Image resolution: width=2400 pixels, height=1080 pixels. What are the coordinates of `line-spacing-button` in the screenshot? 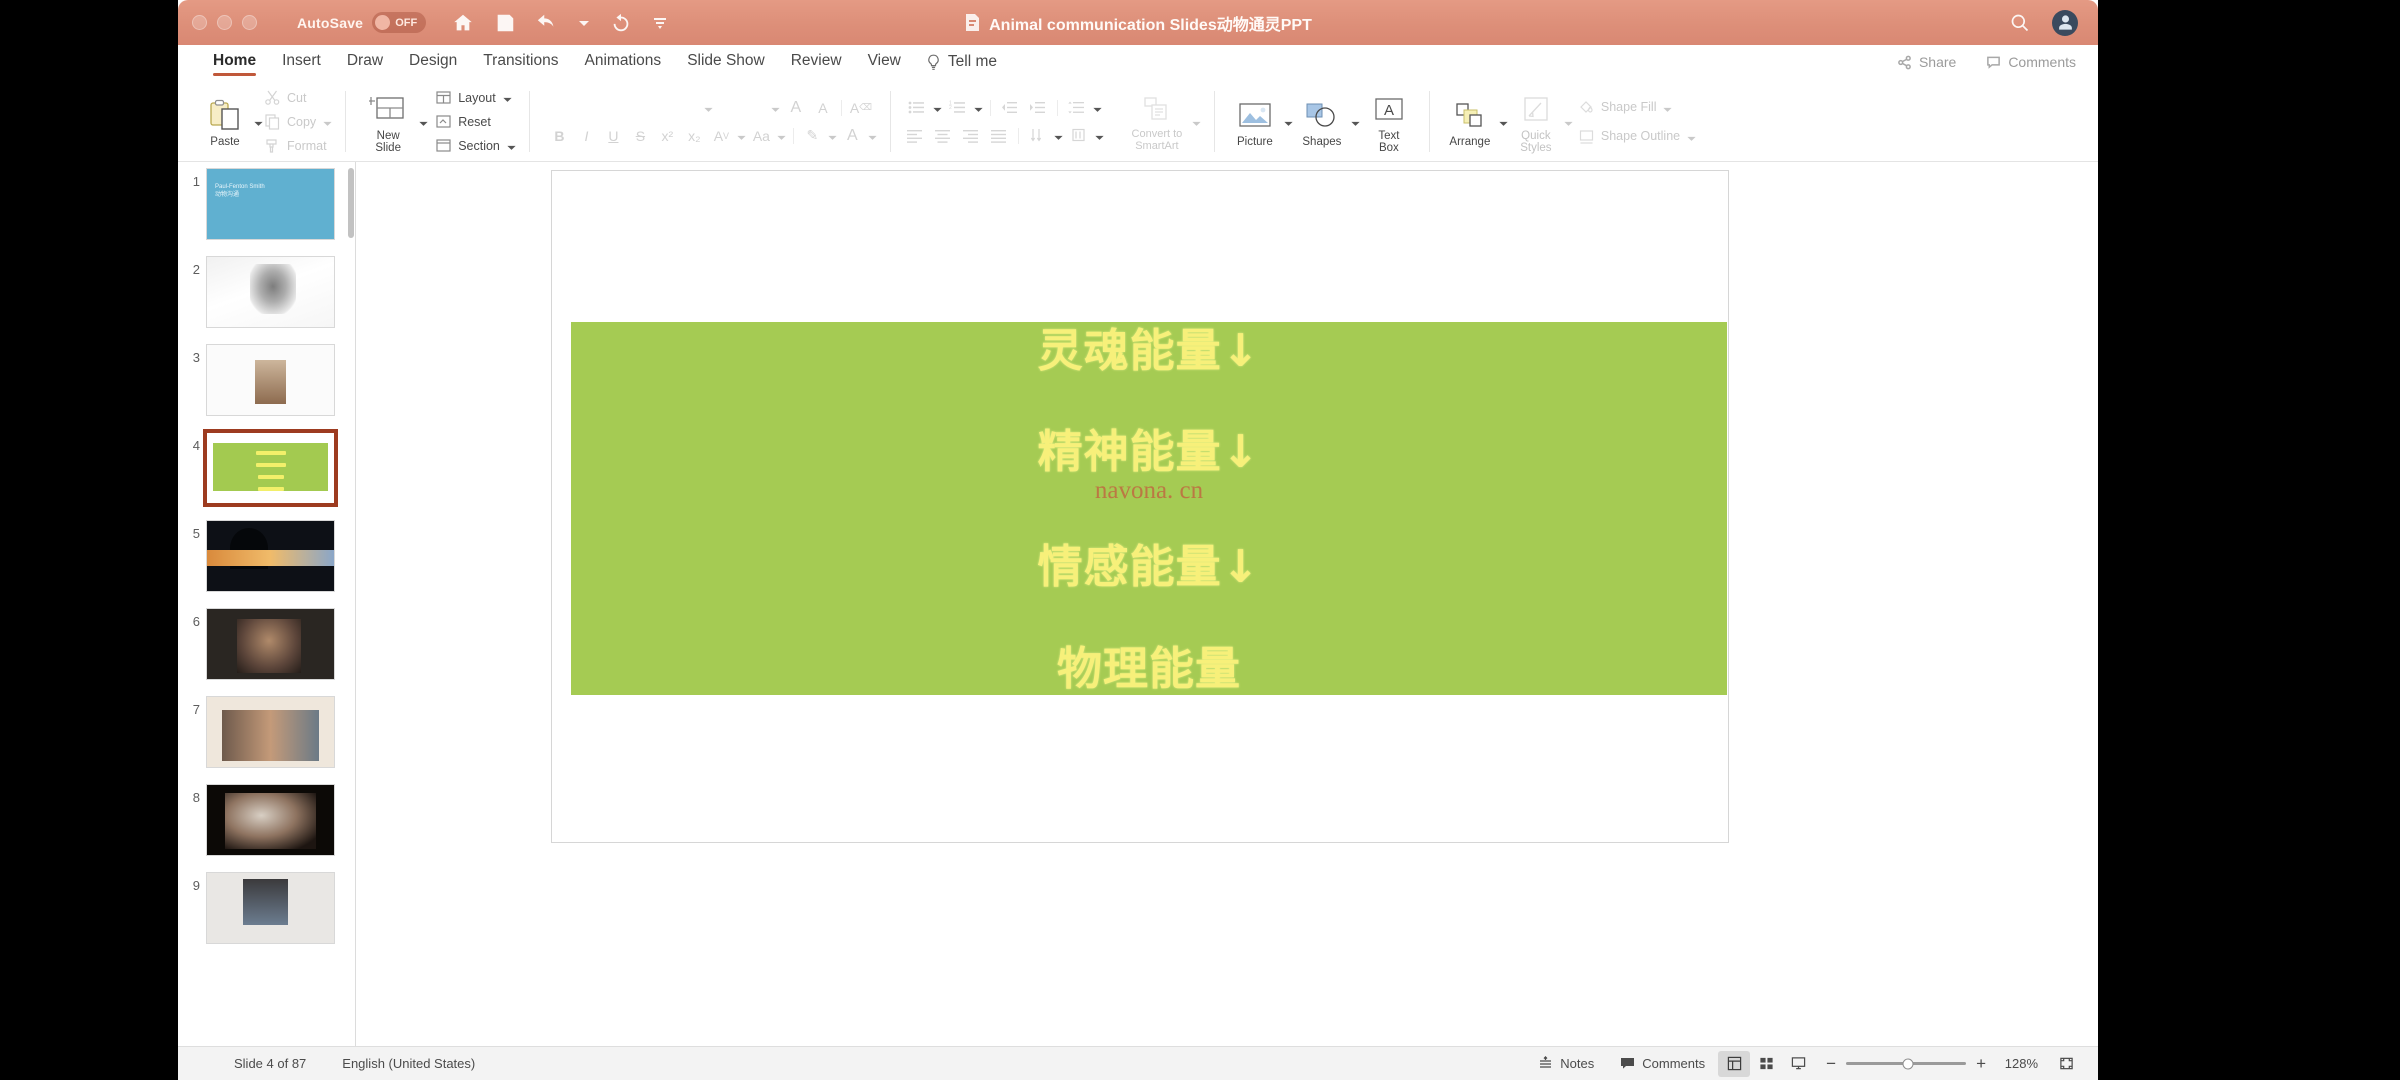 It's located at (1077, 108).